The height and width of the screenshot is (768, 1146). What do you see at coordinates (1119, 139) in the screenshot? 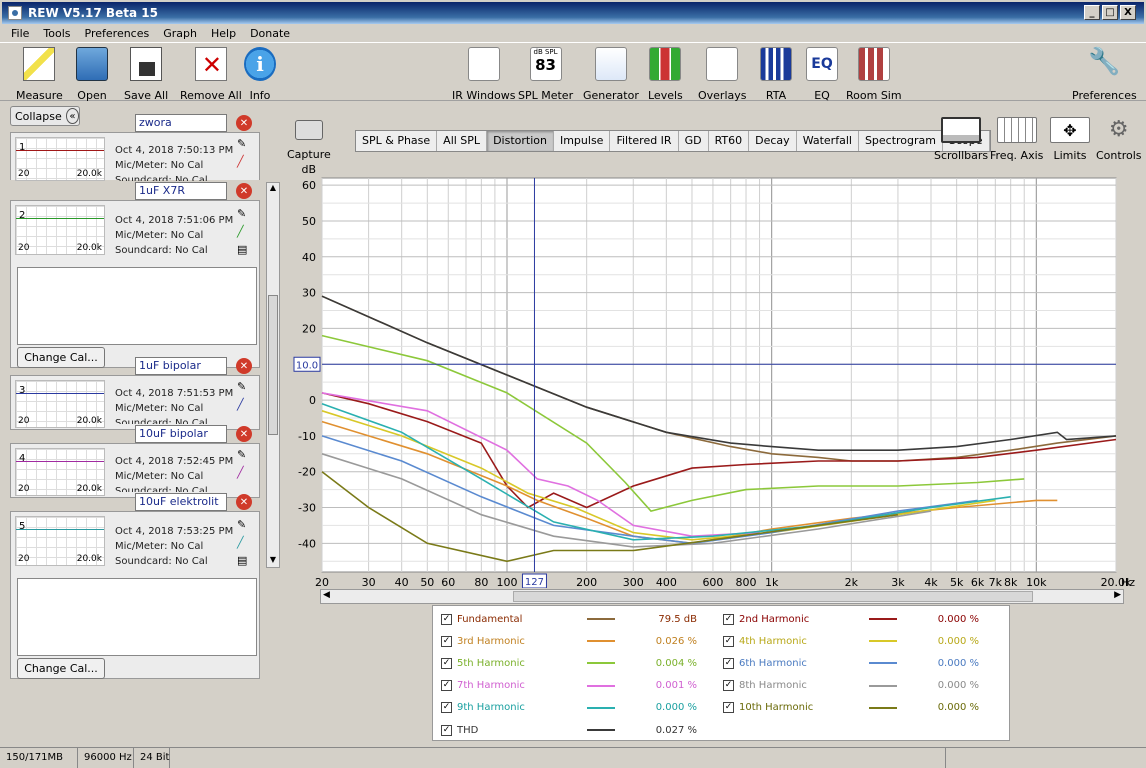
I see `controls-button: ⚙ Controls` at bounding box center [1119, 139].